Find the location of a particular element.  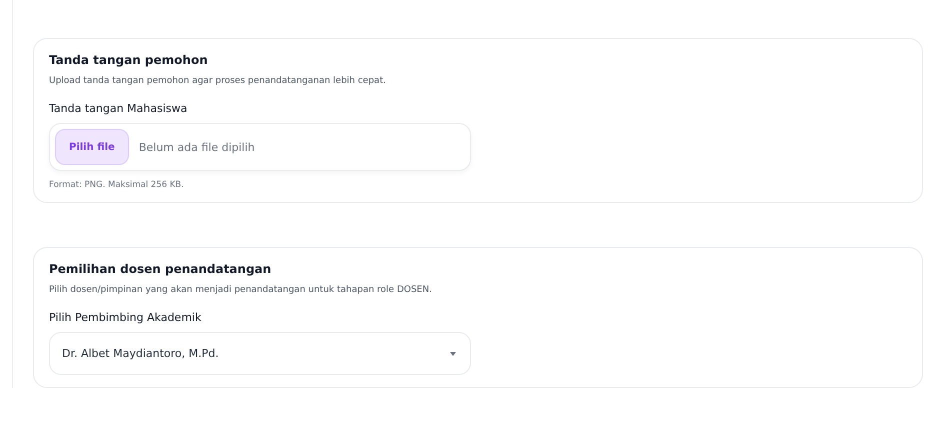

section-description: Pilih dosen/pimpinan yang akan menjadi penandatangan untuk tahapan role DOSEN. is located at coordinates (241, 290).